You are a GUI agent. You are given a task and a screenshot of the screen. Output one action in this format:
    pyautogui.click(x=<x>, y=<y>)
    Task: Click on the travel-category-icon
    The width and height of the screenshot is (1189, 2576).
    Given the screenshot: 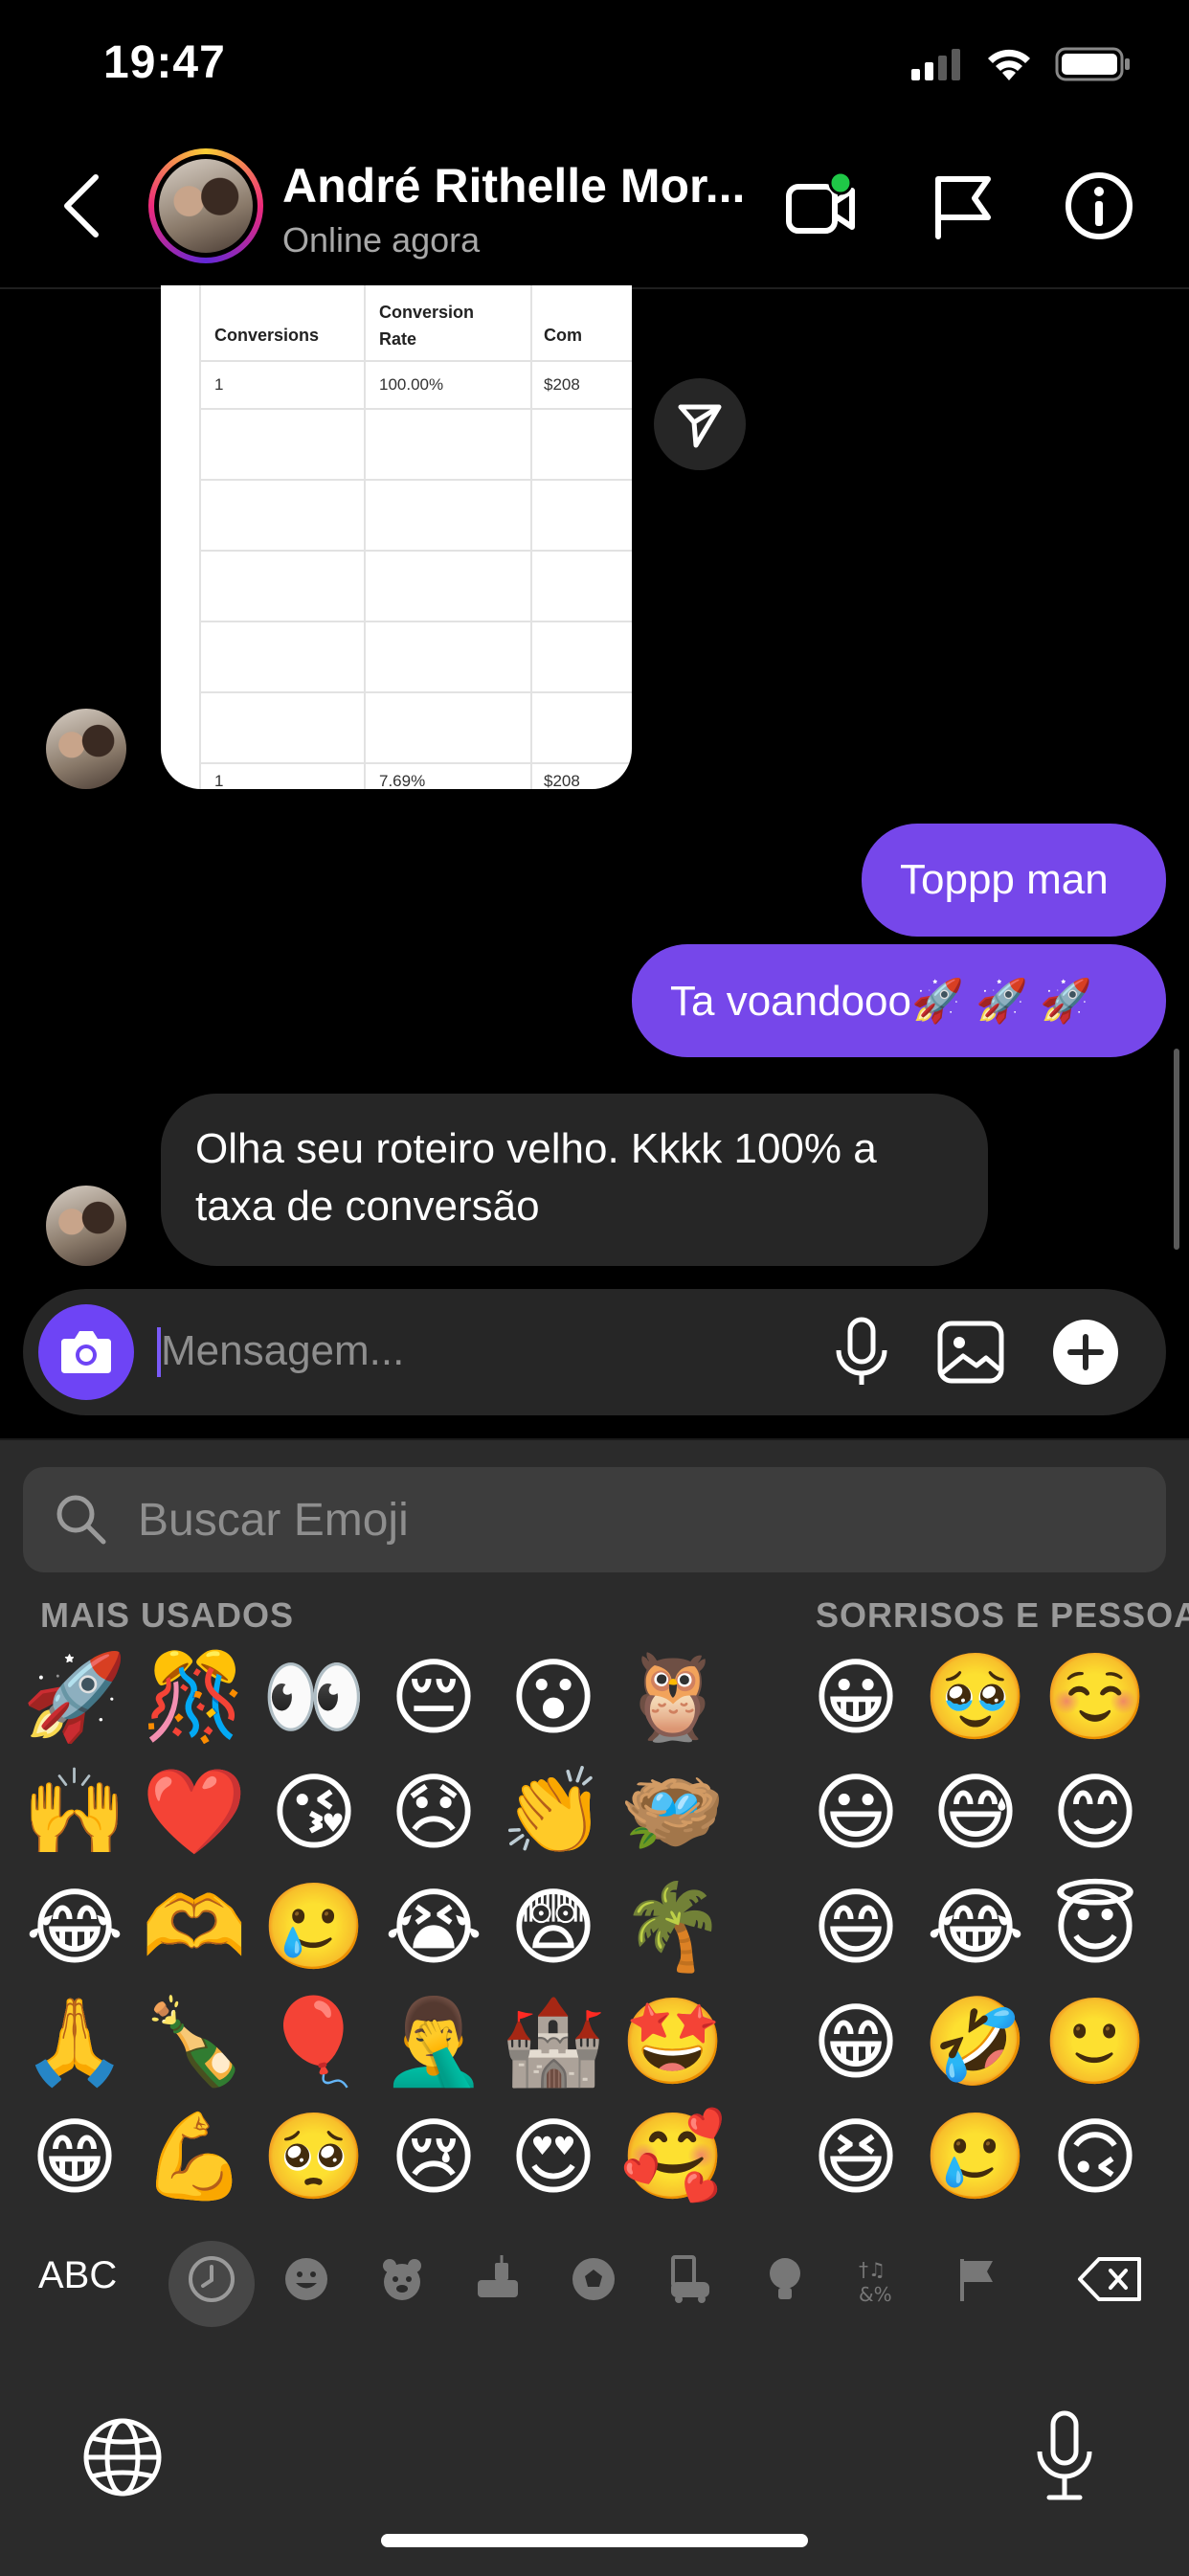 What is the action you would take?
    pyautogui.click(x=689, y=2279)
    